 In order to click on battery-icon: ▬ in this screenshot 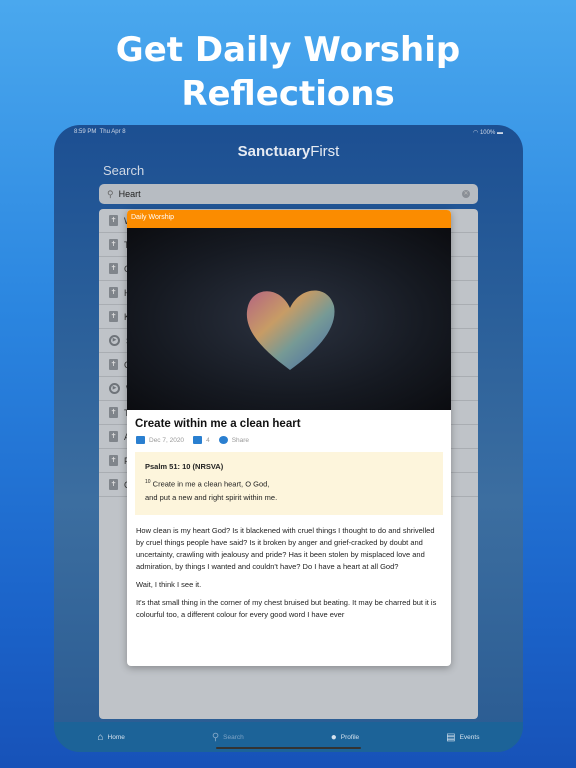, I will do `click(500, 133)`.